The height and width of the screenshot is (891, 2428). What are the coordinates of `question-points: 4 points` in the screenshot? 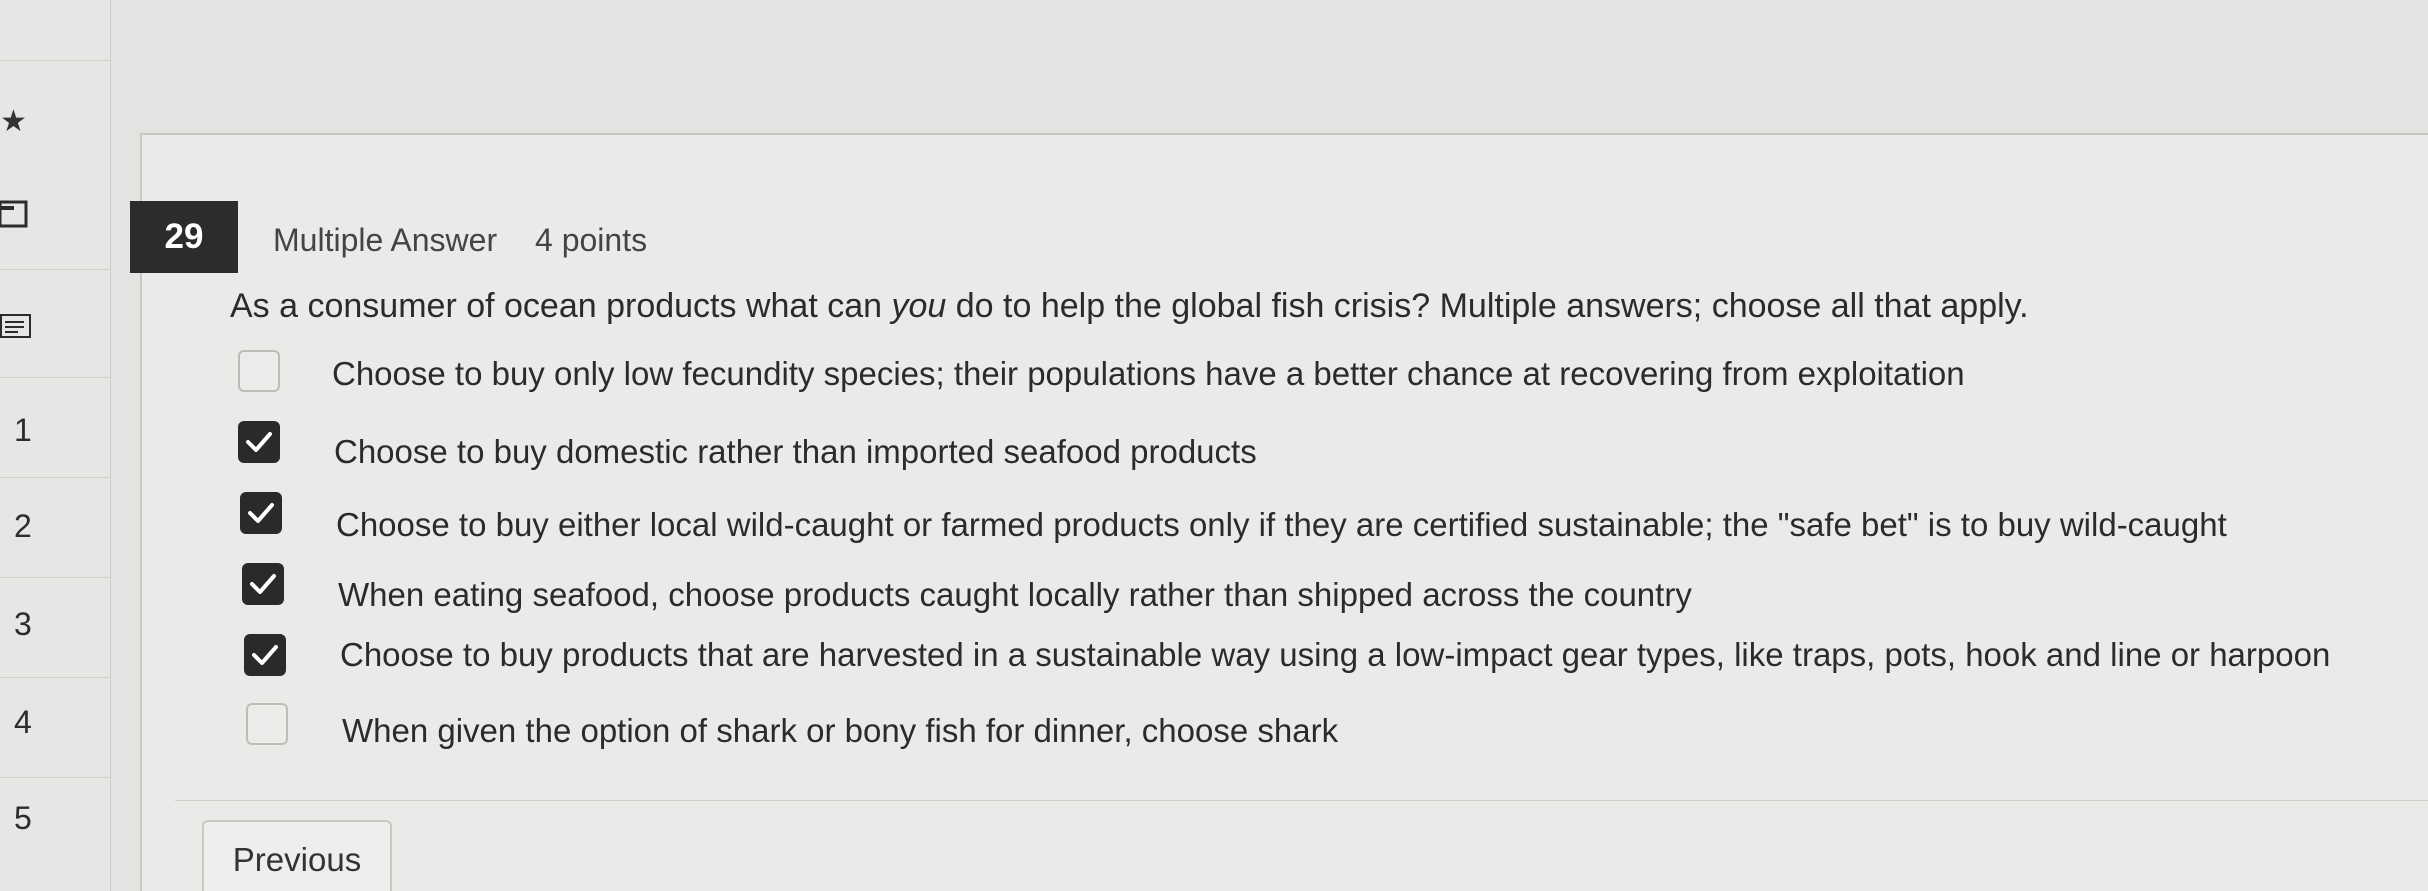 It's located at (591, 240).